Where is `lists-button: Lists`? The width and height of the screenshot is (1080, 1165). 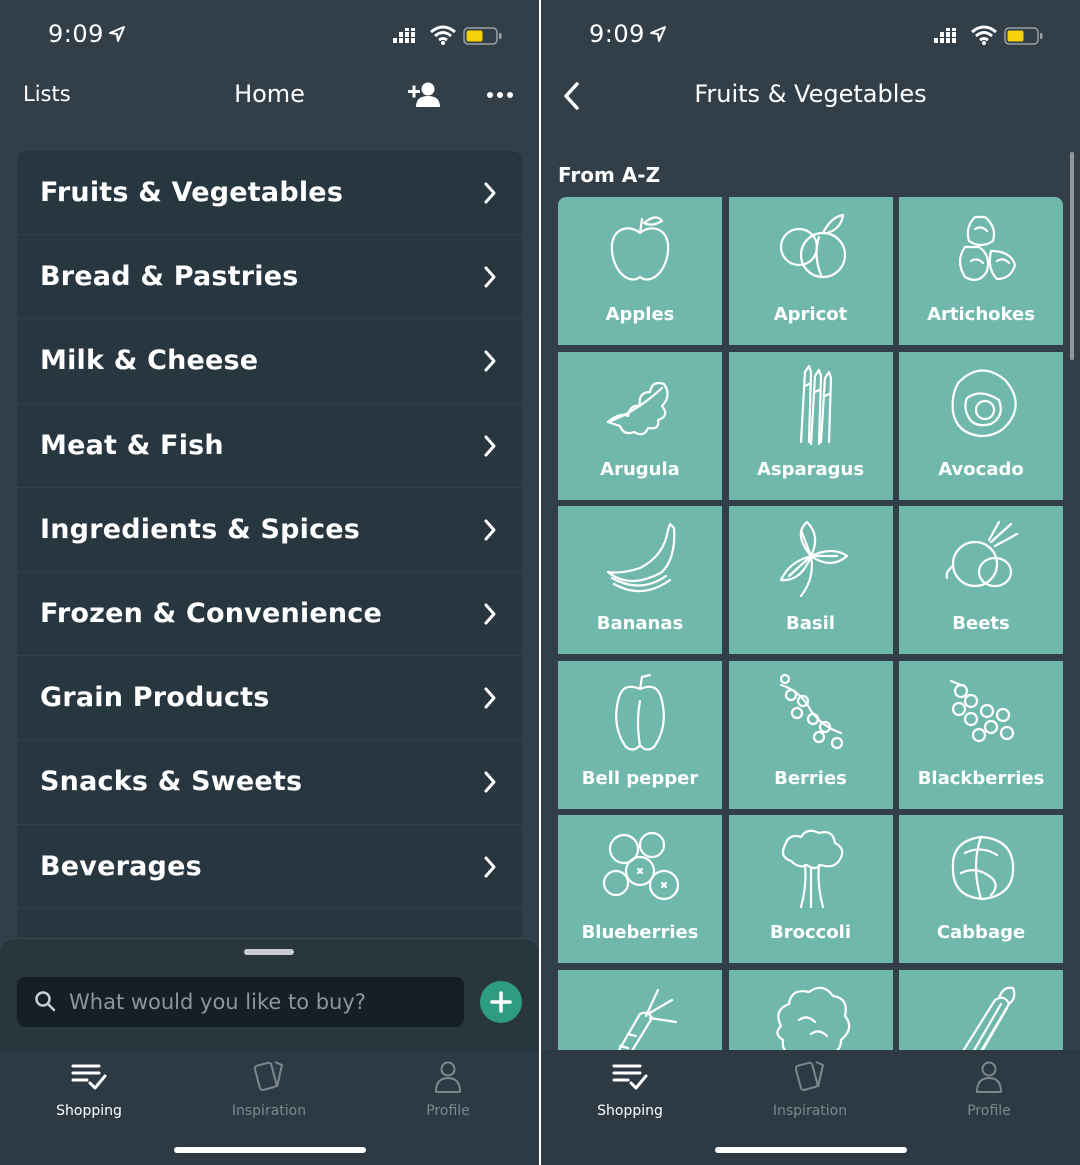
lists-button: Lists is located at coordinates (47, 94).